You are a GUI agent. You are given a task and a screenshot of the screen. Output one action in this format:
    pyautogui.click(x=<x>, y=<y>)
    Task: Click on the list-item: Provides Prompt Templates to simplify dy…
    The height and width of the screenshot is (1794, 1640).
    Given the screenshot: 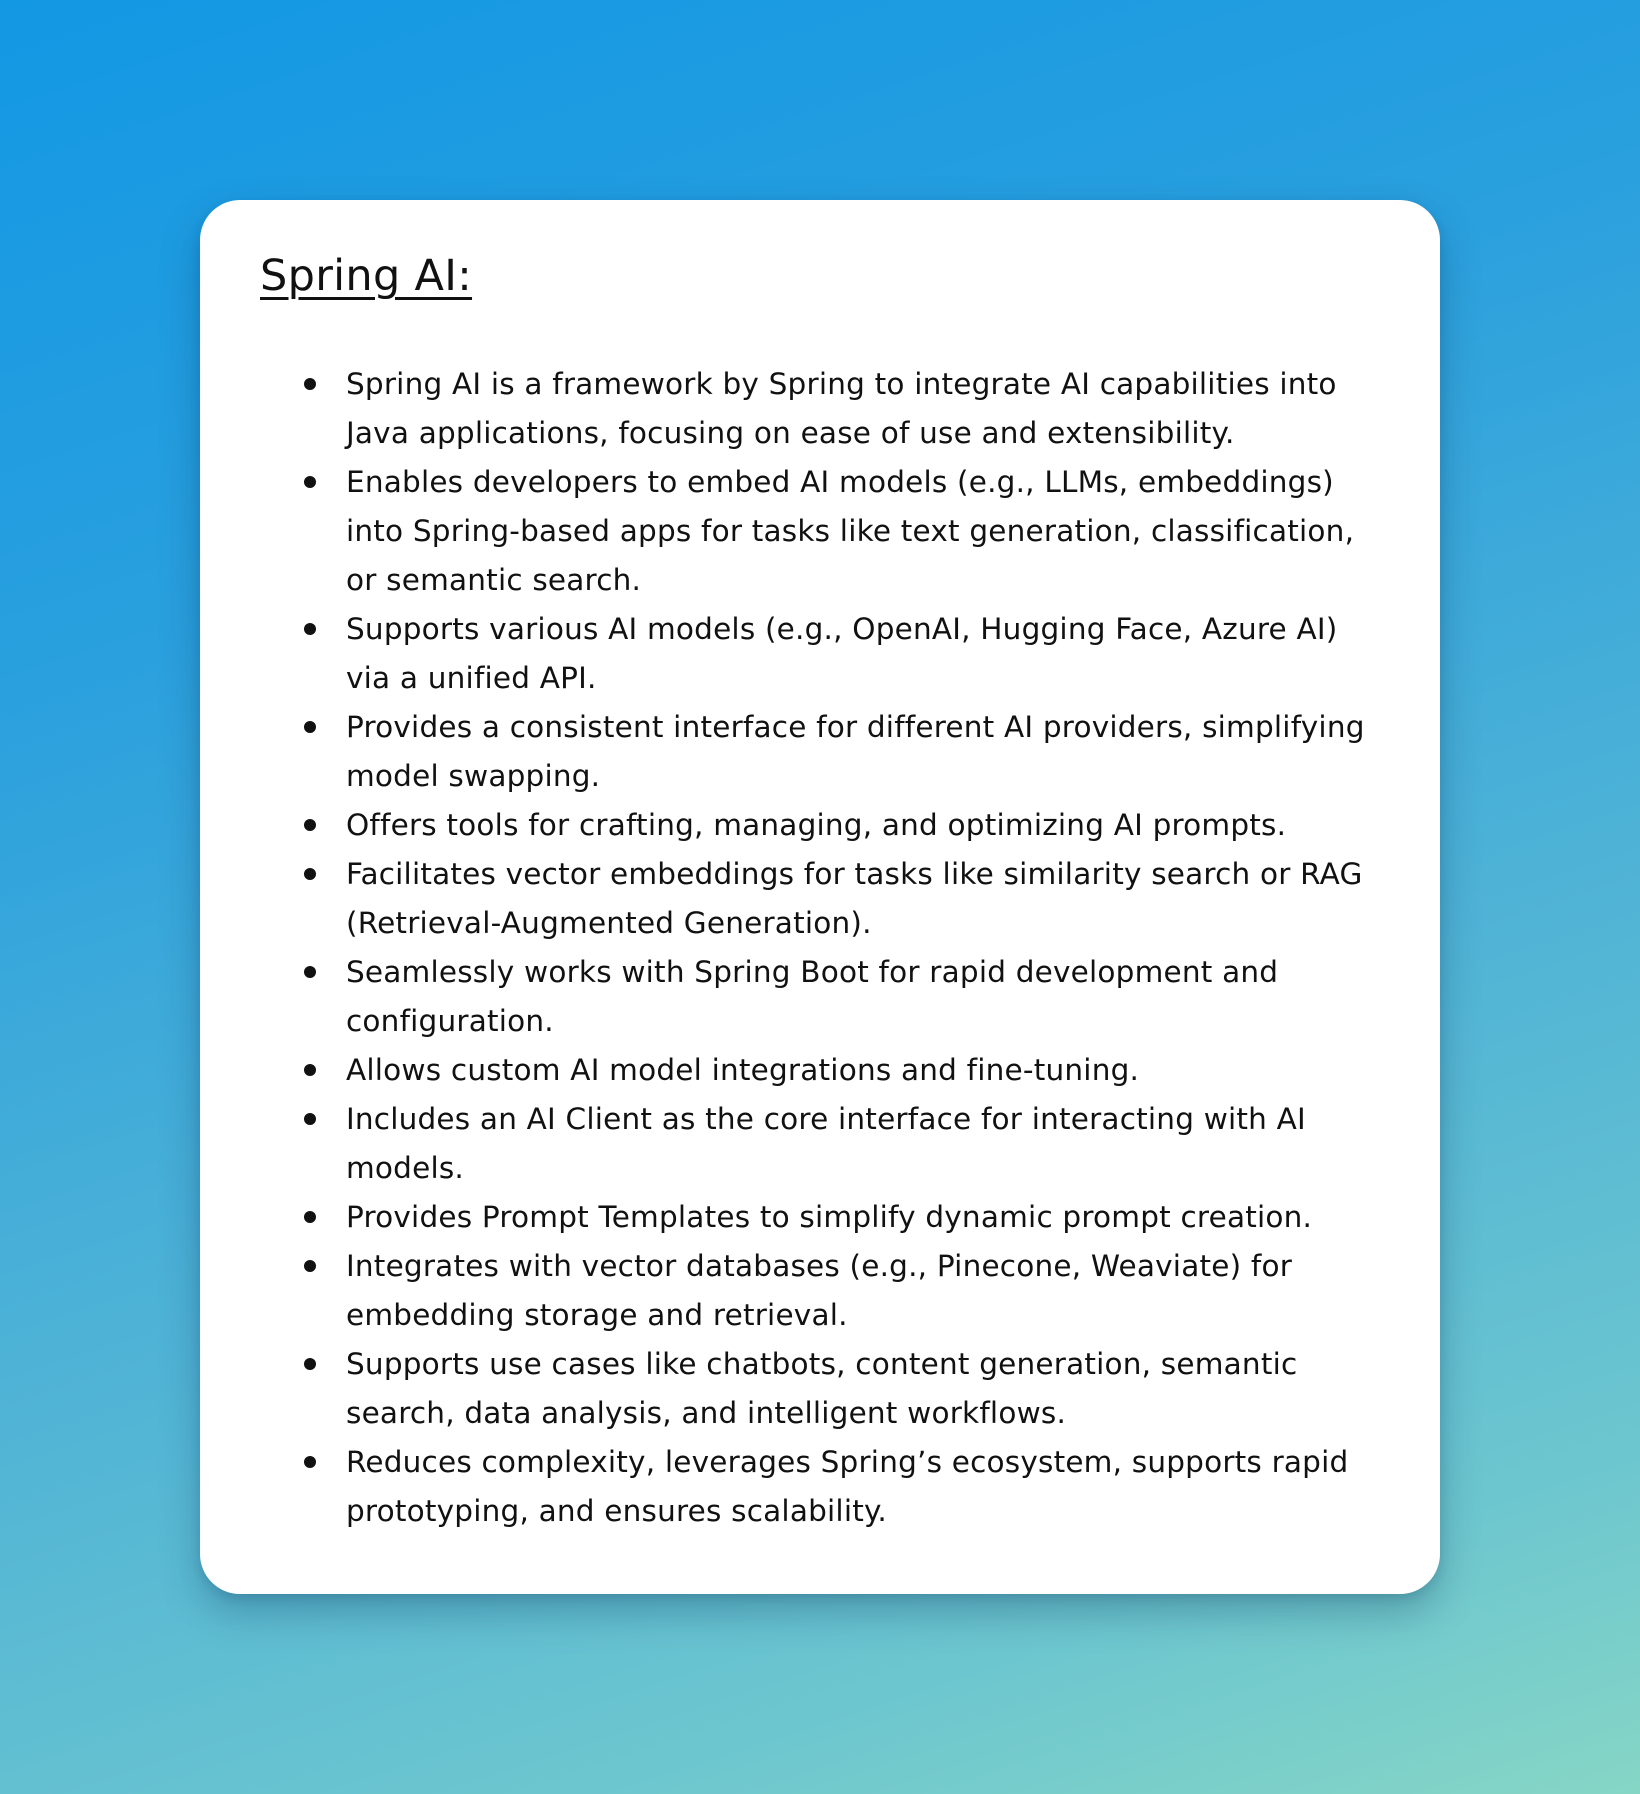 What is the action you would take?
    pyautogui.click(x=820, y=1217)
    